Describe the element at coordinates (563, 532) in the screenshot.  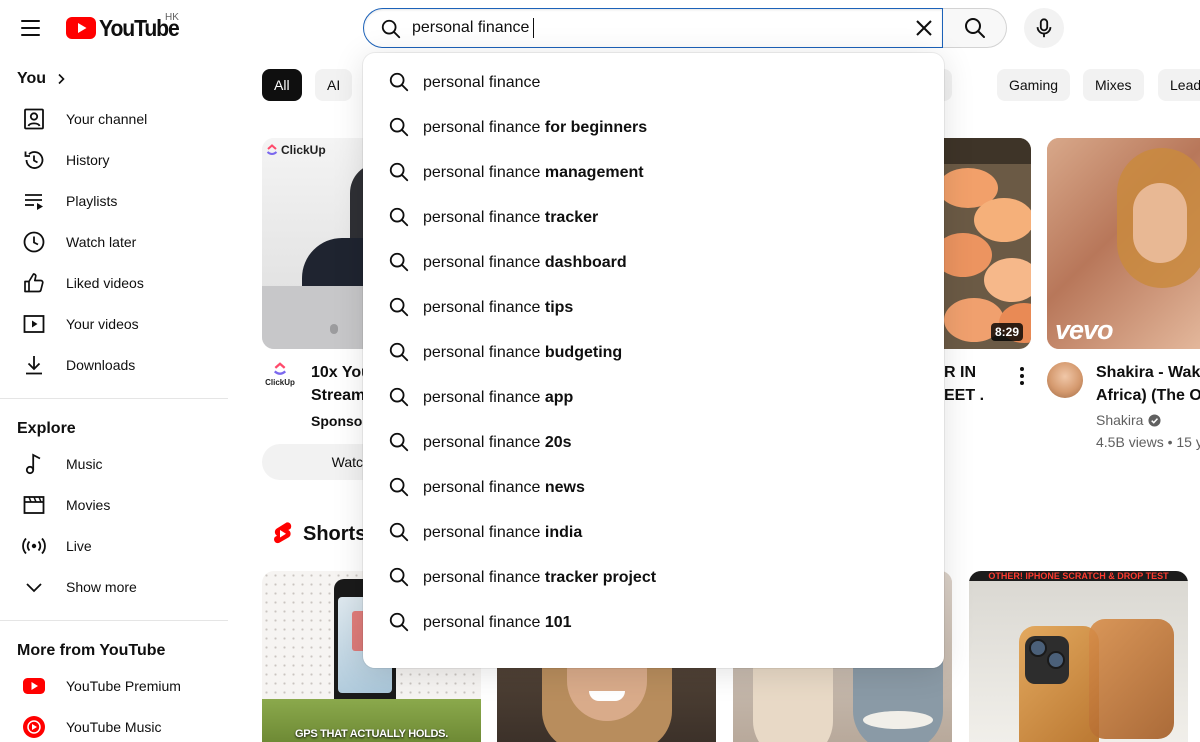
I see `suggestion-completion: india` at that location.